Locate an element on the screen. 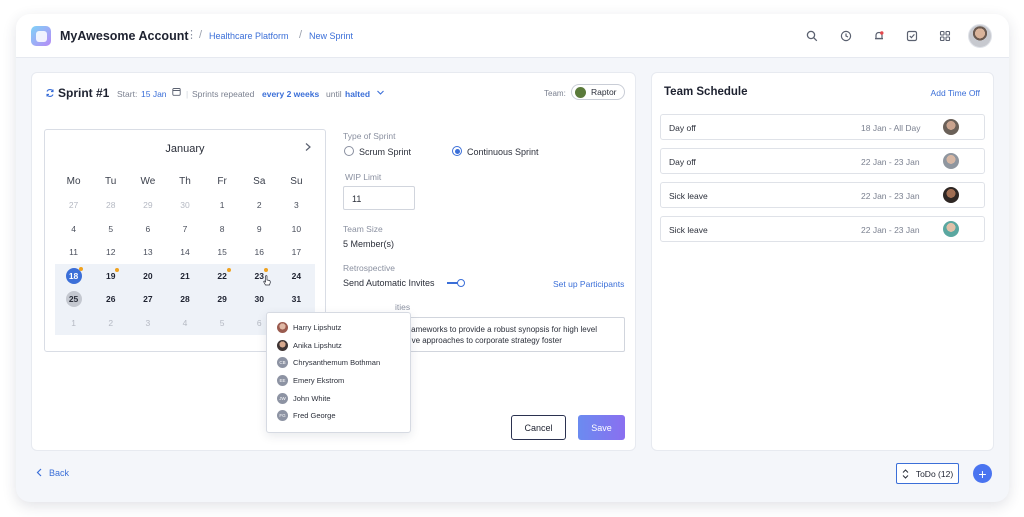 This screenshot has width=1024, height=517. continuous-sprint-label: Continuous Sprint is located at coordinates (503, 152).